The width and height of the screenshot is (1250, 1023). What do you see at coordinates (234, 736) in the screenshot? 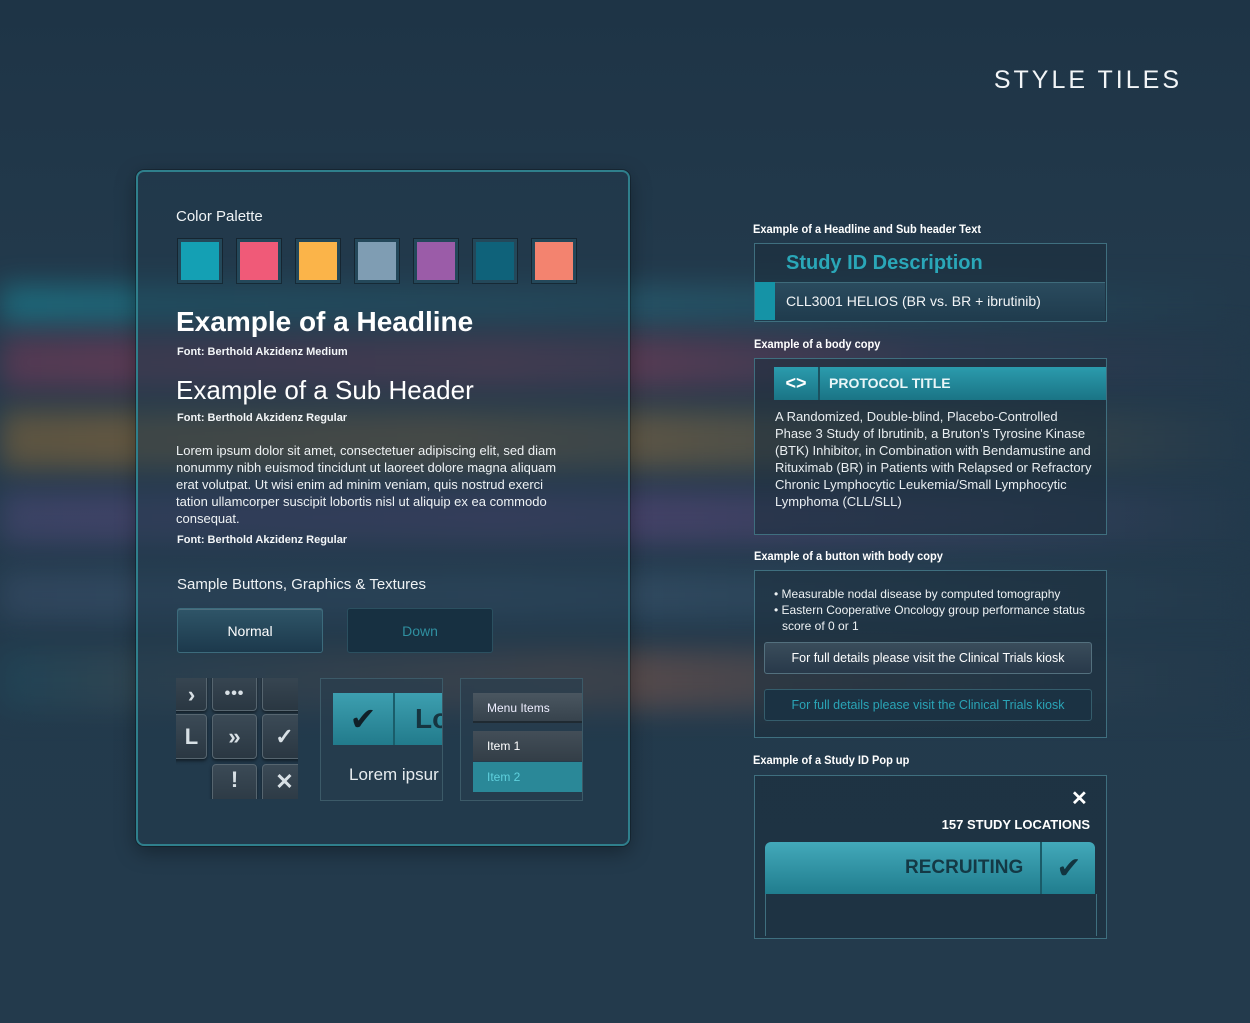
I see `double-chevron-icon: »` at bounding box center [234, 736].